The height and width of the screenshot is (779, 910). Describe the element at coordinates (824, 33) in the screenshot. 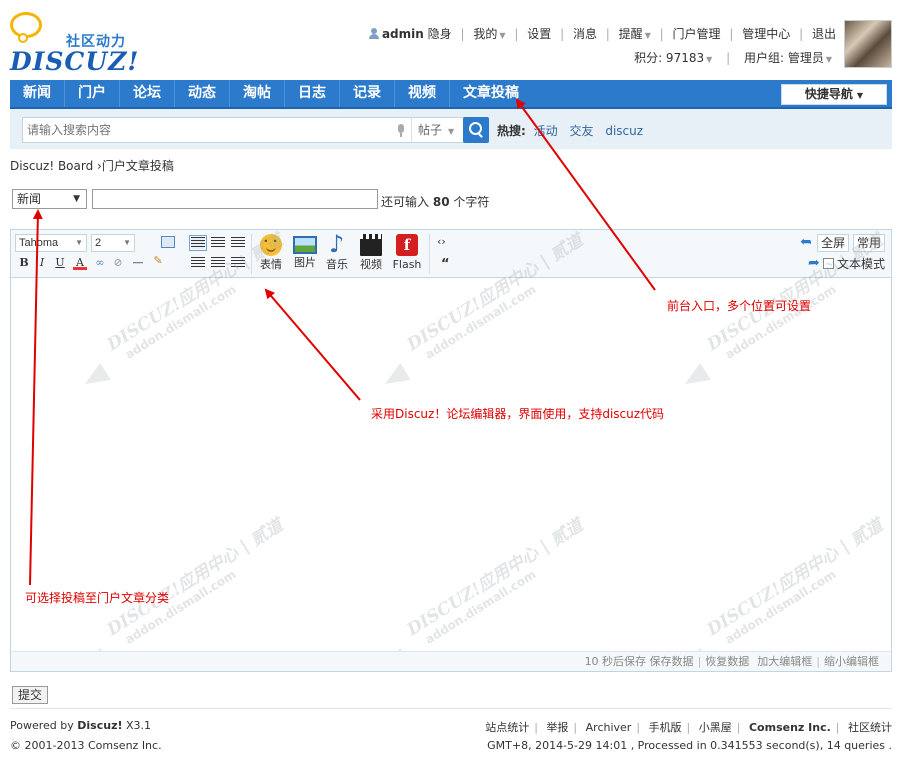

I see `logout-link: 退出` at that location.